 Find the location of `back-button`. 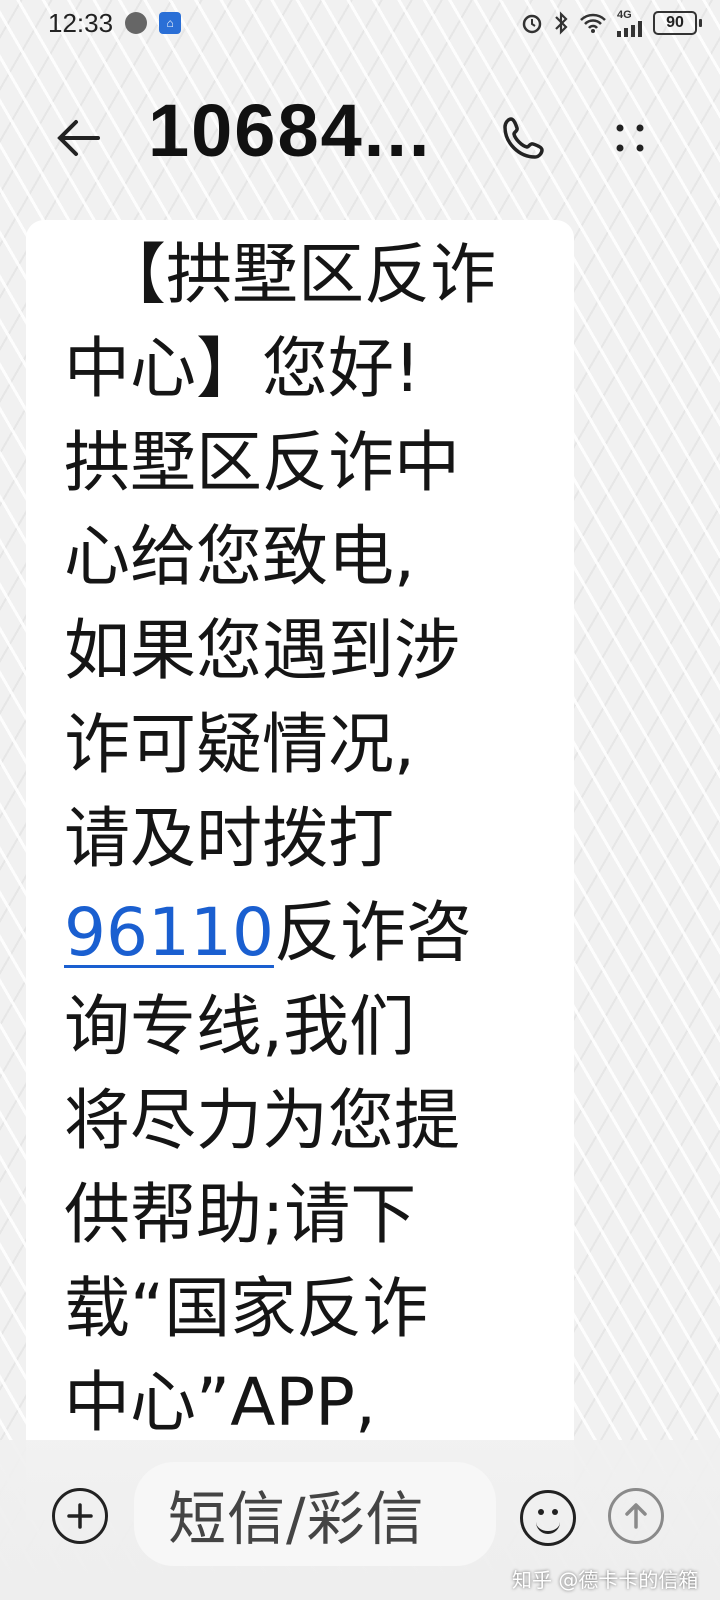

back-button is located at coordinates (78, 138).